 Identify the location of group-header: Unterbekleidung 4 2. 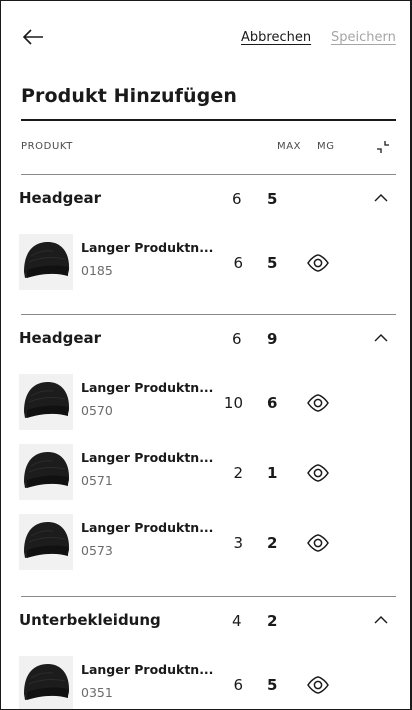
(205, 621).